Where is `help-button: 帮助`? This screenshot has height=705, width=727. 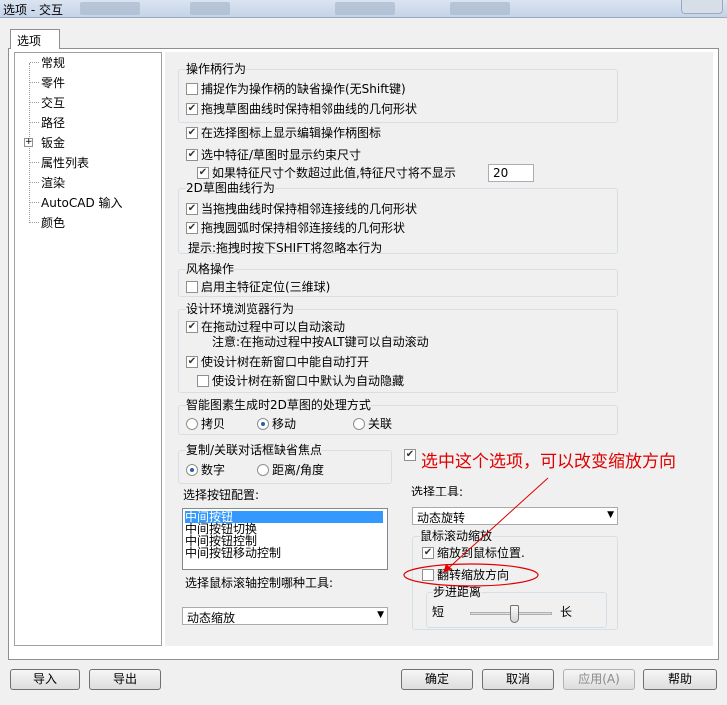
help-button: 帮助 is located at coordinates (680, 679).